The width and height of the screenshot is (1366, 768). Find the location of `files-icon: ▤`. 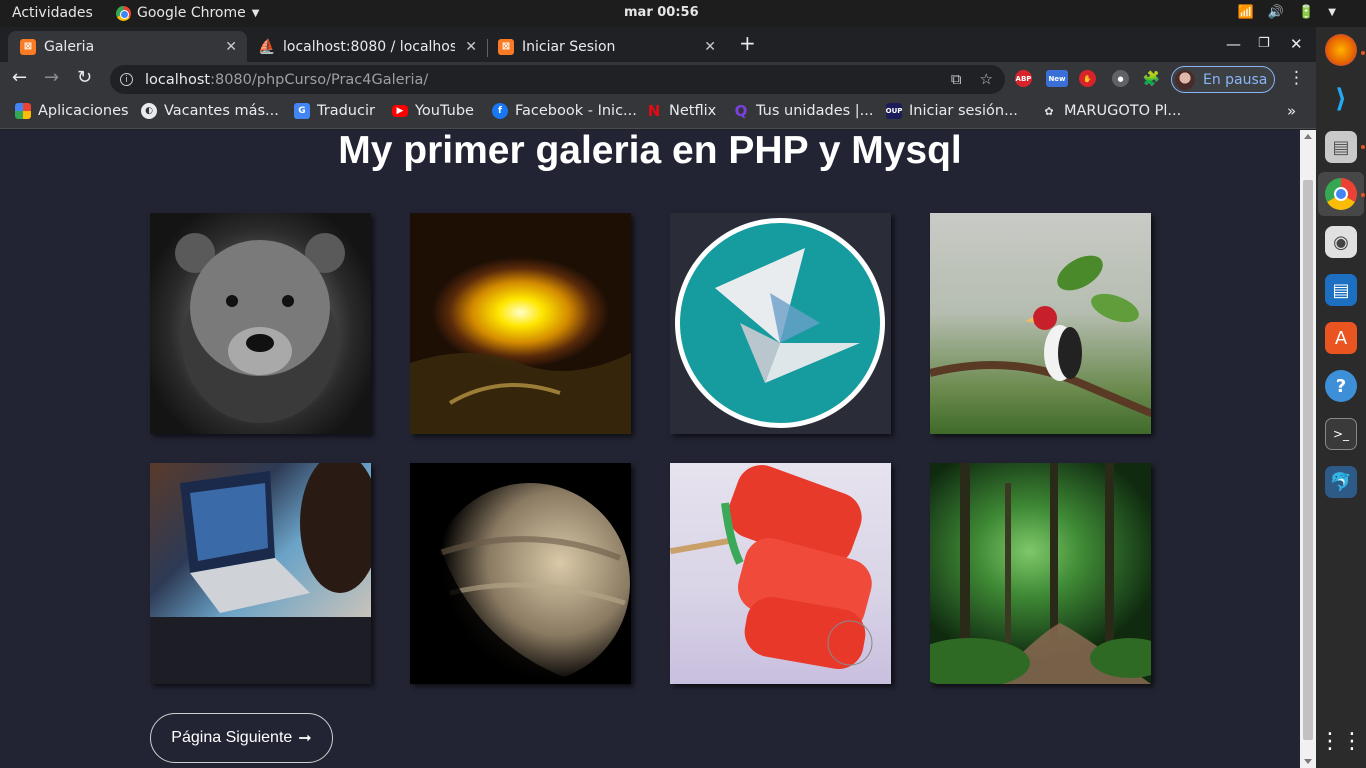

files-icon: ▤ is located at coordinates (1341, 147).